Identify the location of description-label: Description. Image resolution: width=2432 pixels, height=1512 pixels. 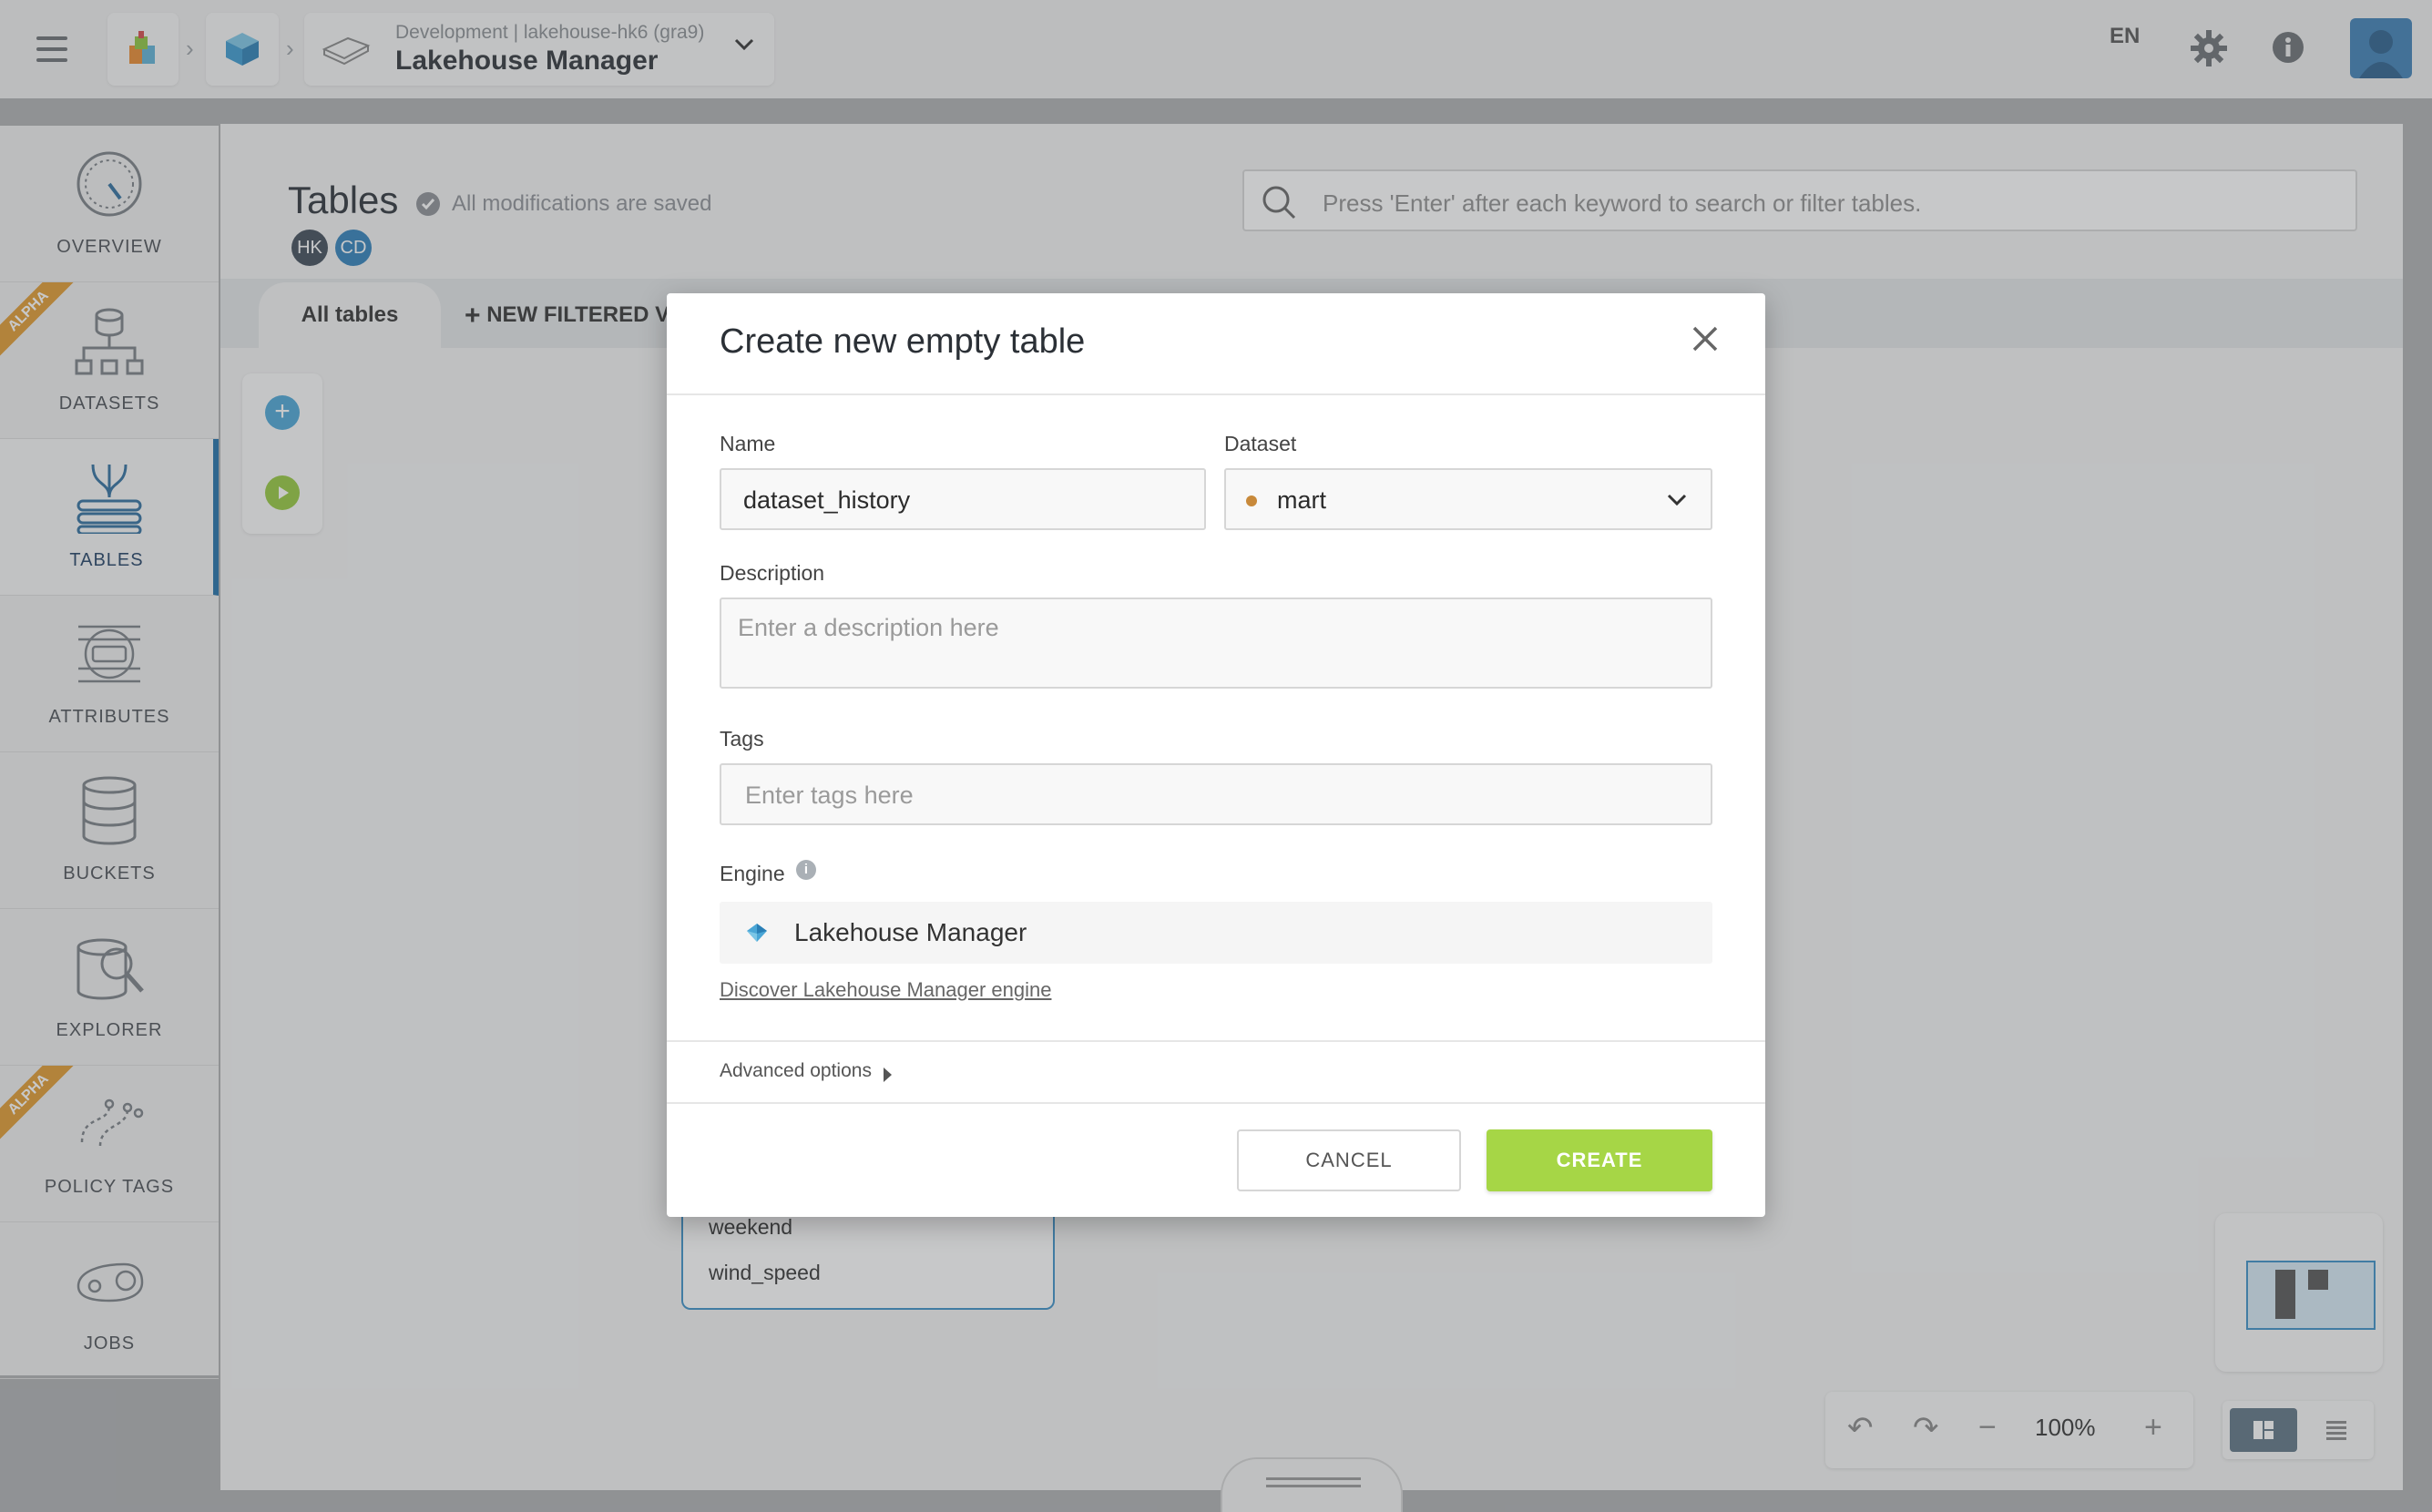
(772, 573).